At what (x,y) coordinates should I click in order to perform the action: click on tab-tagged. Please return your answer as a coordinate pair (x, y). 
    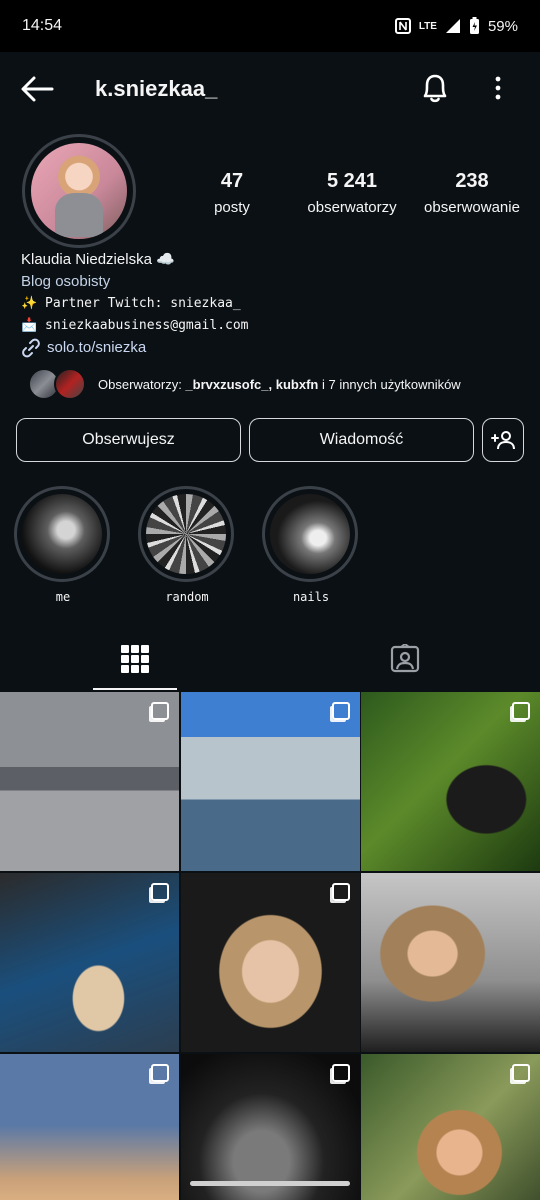
    Looking at the image, I should click on (405, 659).